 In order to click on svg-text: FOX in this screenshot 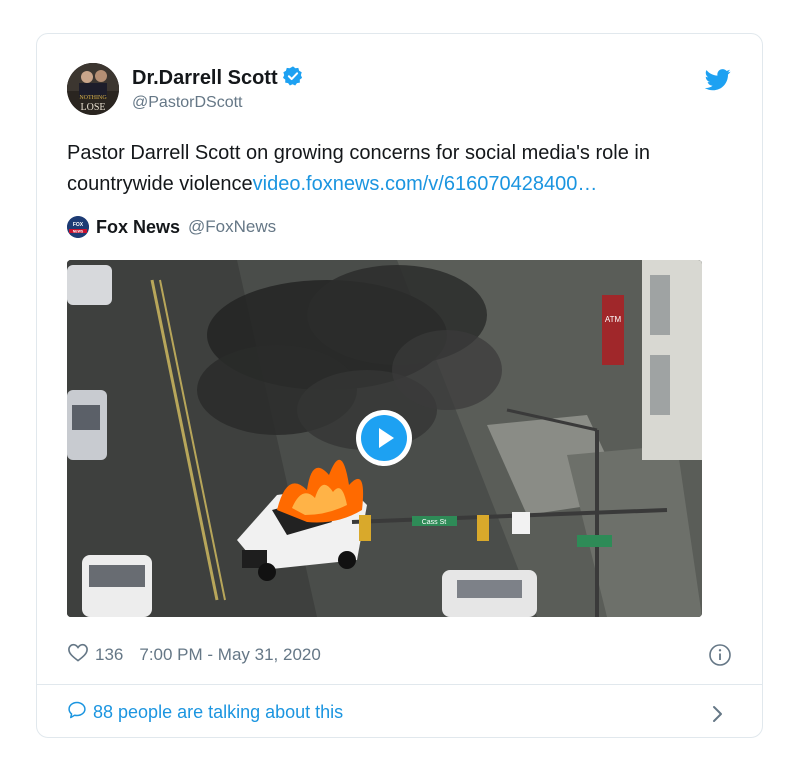, I will do `click(78, 225)`.